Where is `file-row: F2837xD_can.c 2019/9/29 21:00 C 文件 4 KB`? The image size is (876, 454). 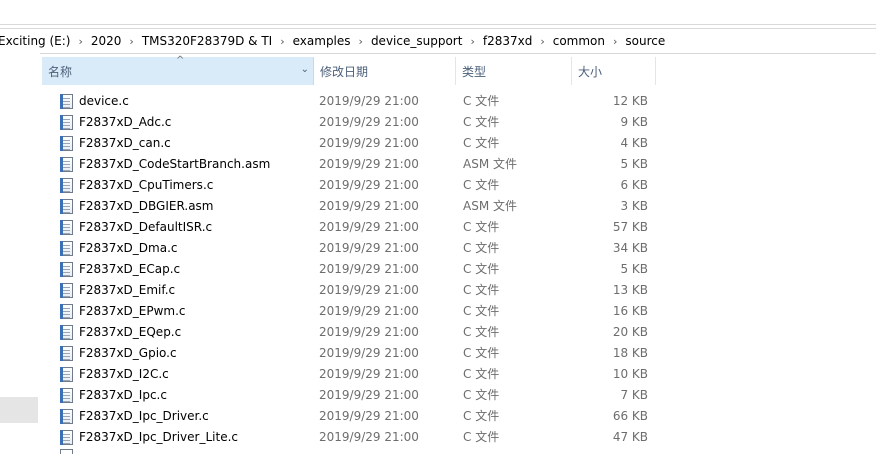 file-row: F2837xD_can.c 2019/9/29 21:00 C 文件 4 KB is located at coordinates (350, 143).